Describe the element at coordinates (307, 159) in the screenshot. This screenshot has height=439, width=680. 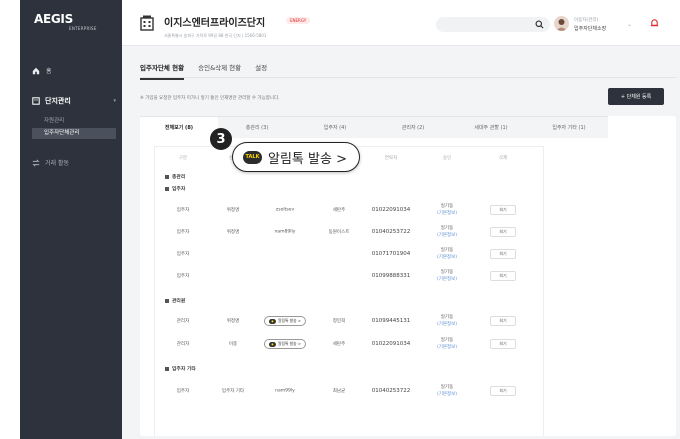
I see `callout-label: 알림톡 발송 >` at that location.